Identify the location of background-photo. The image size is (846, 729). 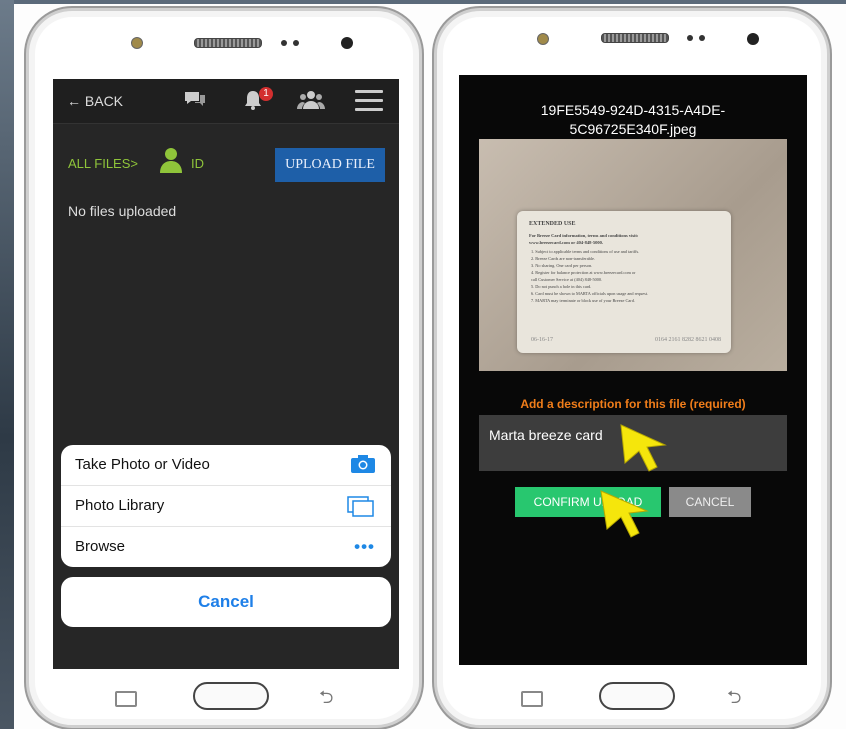
(7, 364).